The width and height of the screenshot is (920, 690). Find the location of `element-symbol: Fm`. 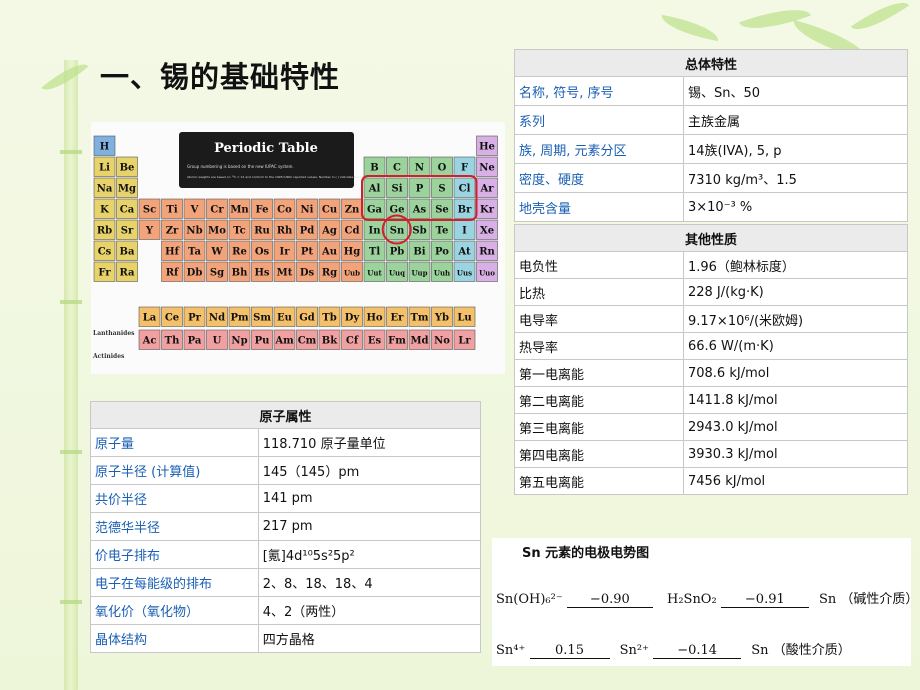

element-symbol: Fm is located at coordinates (397, 341).